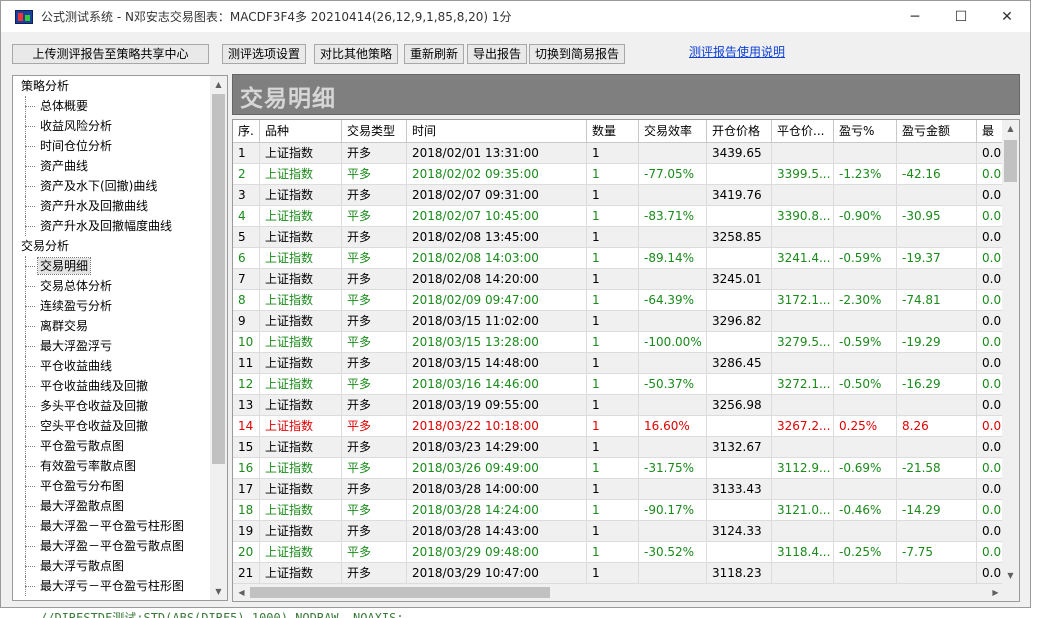 This screenshot has height=618, width=1038. Describe the element at coordinates (618, 279) in the screenshot. I see `table-row: 7 上证指数 开多 2018/02/08 14:20:00 1 3245.01 0.0` at that location.